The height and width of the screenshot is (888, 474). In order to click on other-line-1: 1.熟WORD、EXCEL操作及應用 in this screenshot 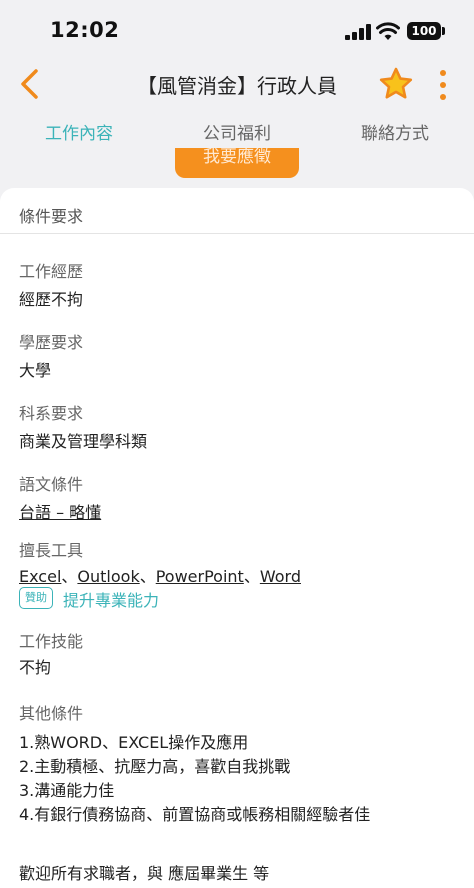, I will do `click(134, 742)`.